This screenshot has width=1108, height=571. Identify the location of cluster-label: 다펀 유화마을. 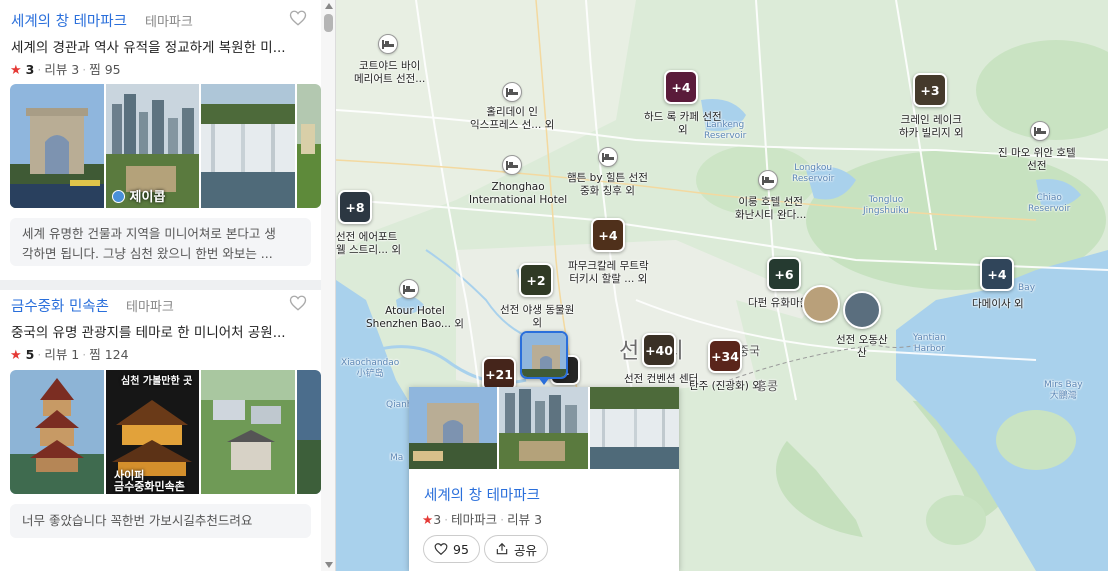
(778, 303).